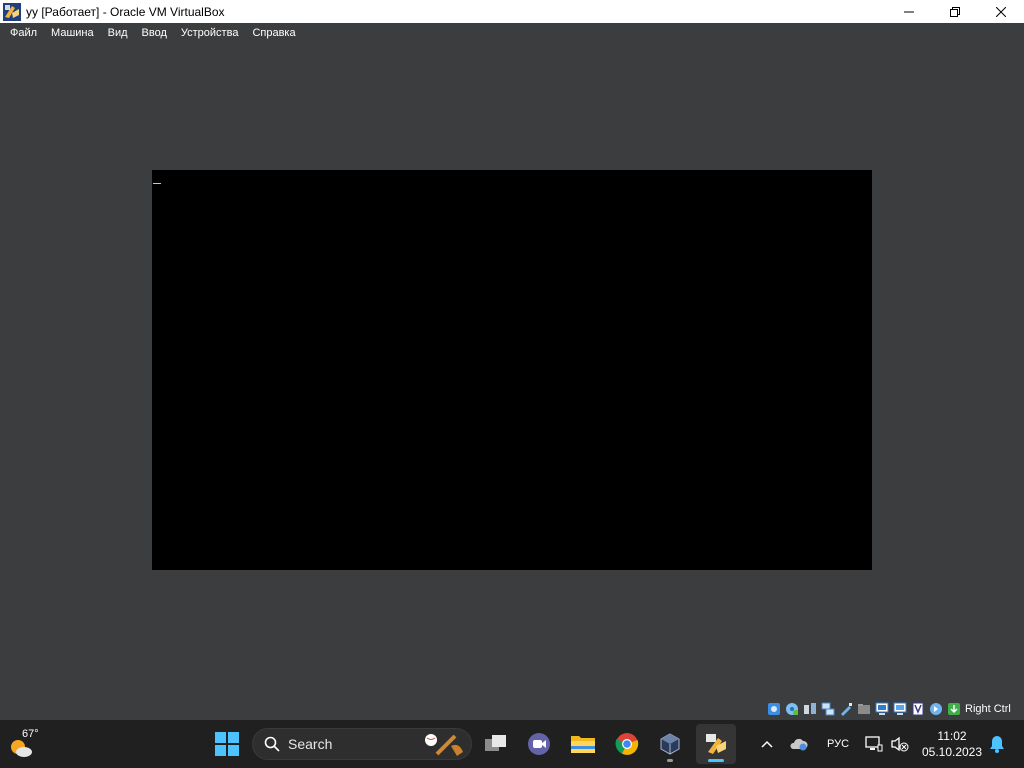  I want to click on minimize-icon, so click(909, 11).